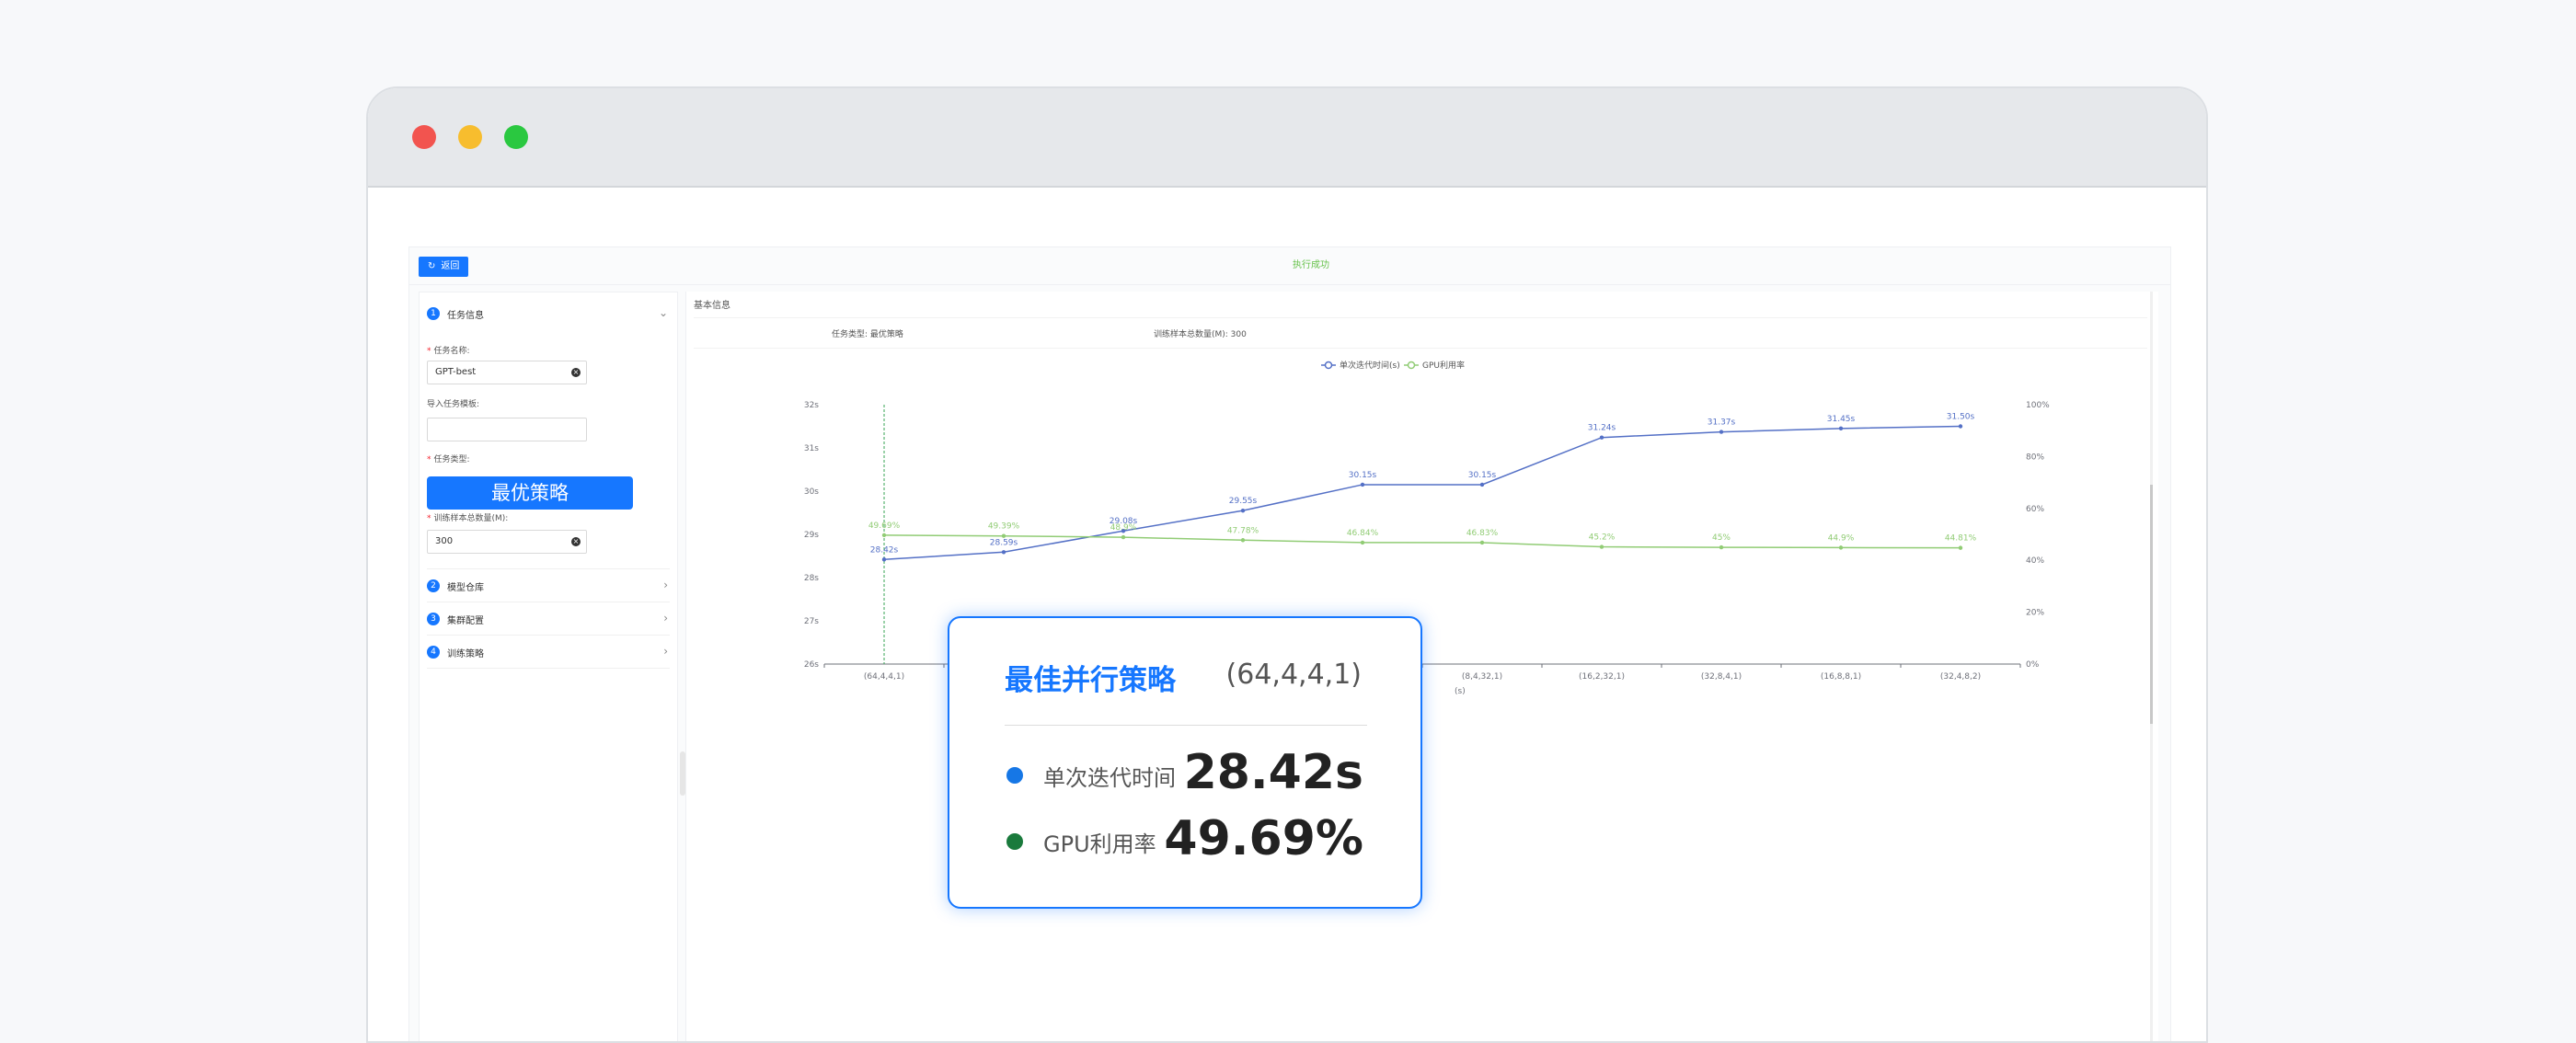 The width and height of the screenshot is (2576, 1043). I want to click on import-template-input, so click(507, 429).